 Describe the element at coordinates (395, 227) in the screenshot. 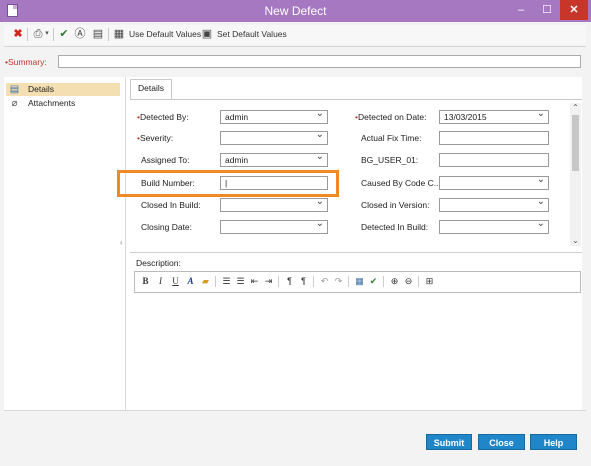

I see `detected-in-build-label: Detected In Build:` at that location.